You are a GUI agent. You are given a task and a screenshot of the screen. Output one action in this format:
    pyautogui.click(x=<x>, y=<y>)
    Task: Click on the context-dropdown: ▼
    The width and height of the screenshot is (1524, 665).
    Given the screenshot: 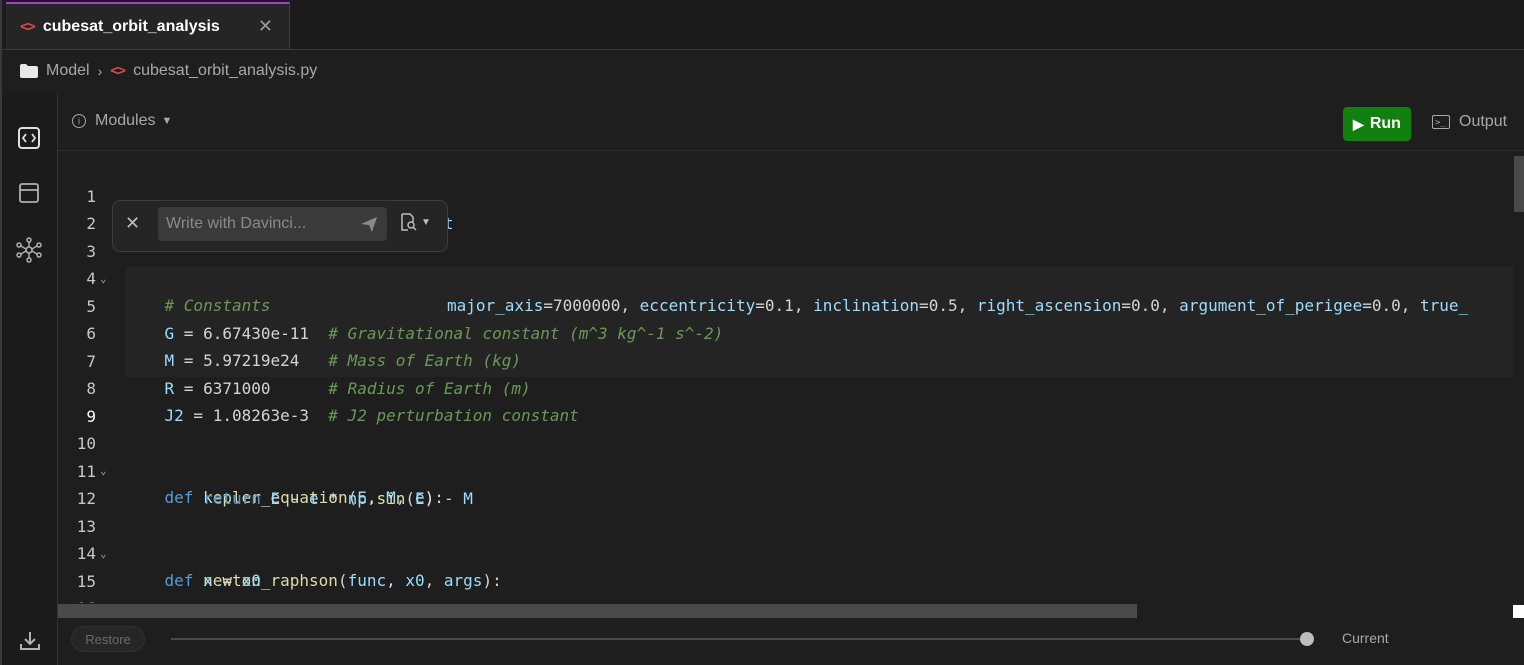 What is the action you would take?
    pyautogui.click(x=415, y=222)
    